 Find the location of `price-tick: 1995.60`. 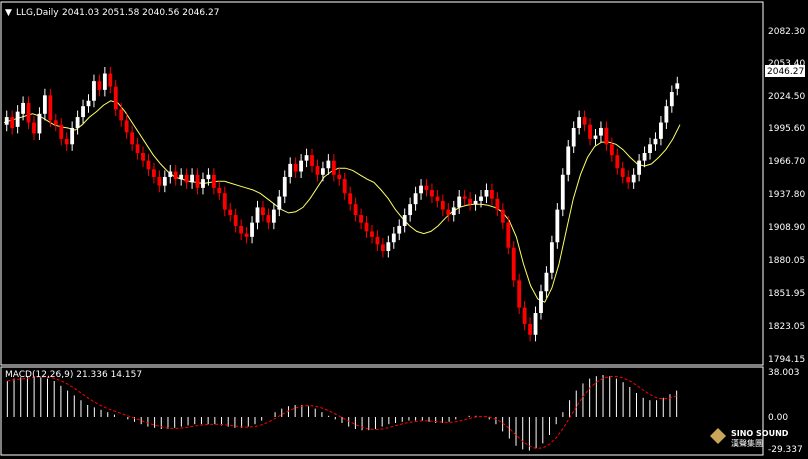

price-tick: 1995.60 is located at coordinates (786, 129).